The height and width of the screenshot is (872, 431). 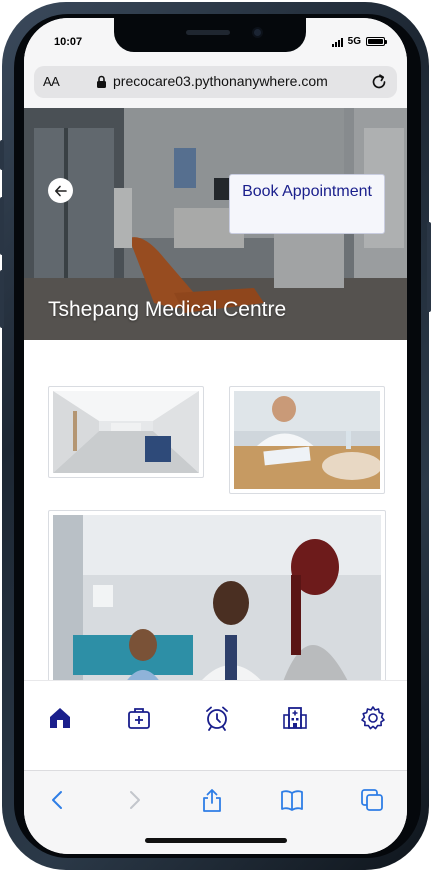 I want to click on back-icon, so click(x=58, y=800).